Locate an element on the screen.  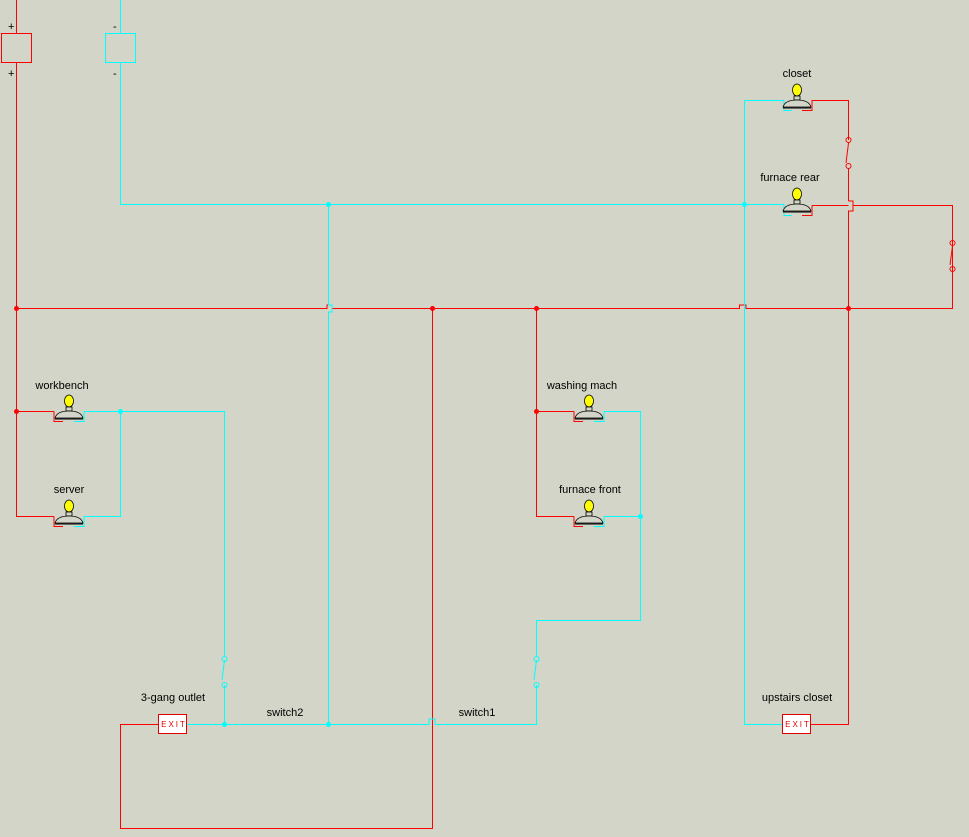
light-furnace-rear: furnace rear is located at coordinates (790, 192).